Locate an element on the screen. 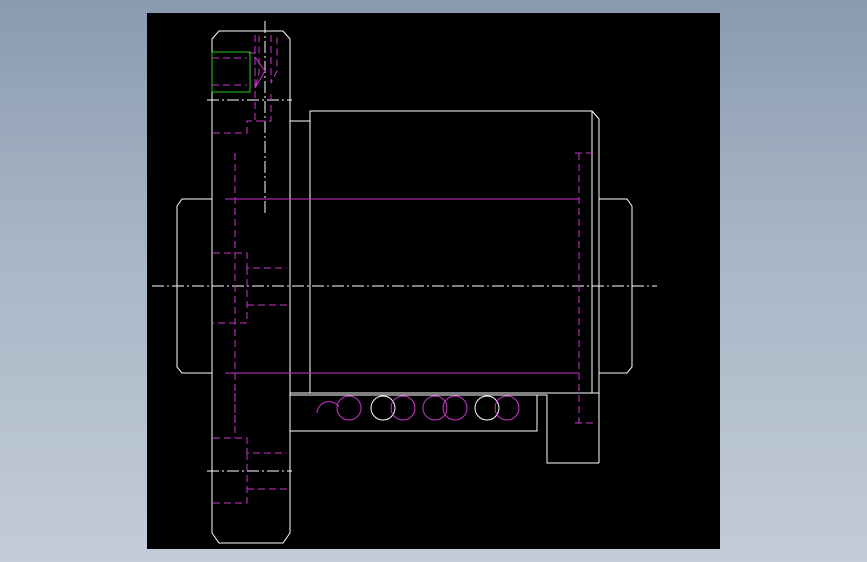  flange-hidden-step-upper is located at coordinates (250, 260).